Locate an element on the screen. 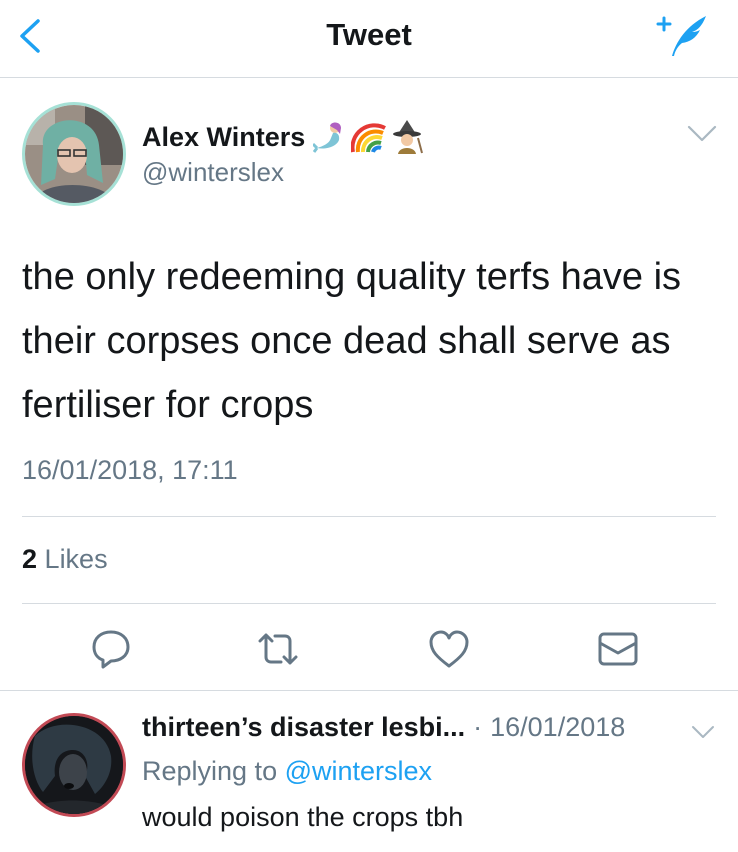 This screenshot has width=738, height=852. retweet-icon is located at coordinates (278, 649).